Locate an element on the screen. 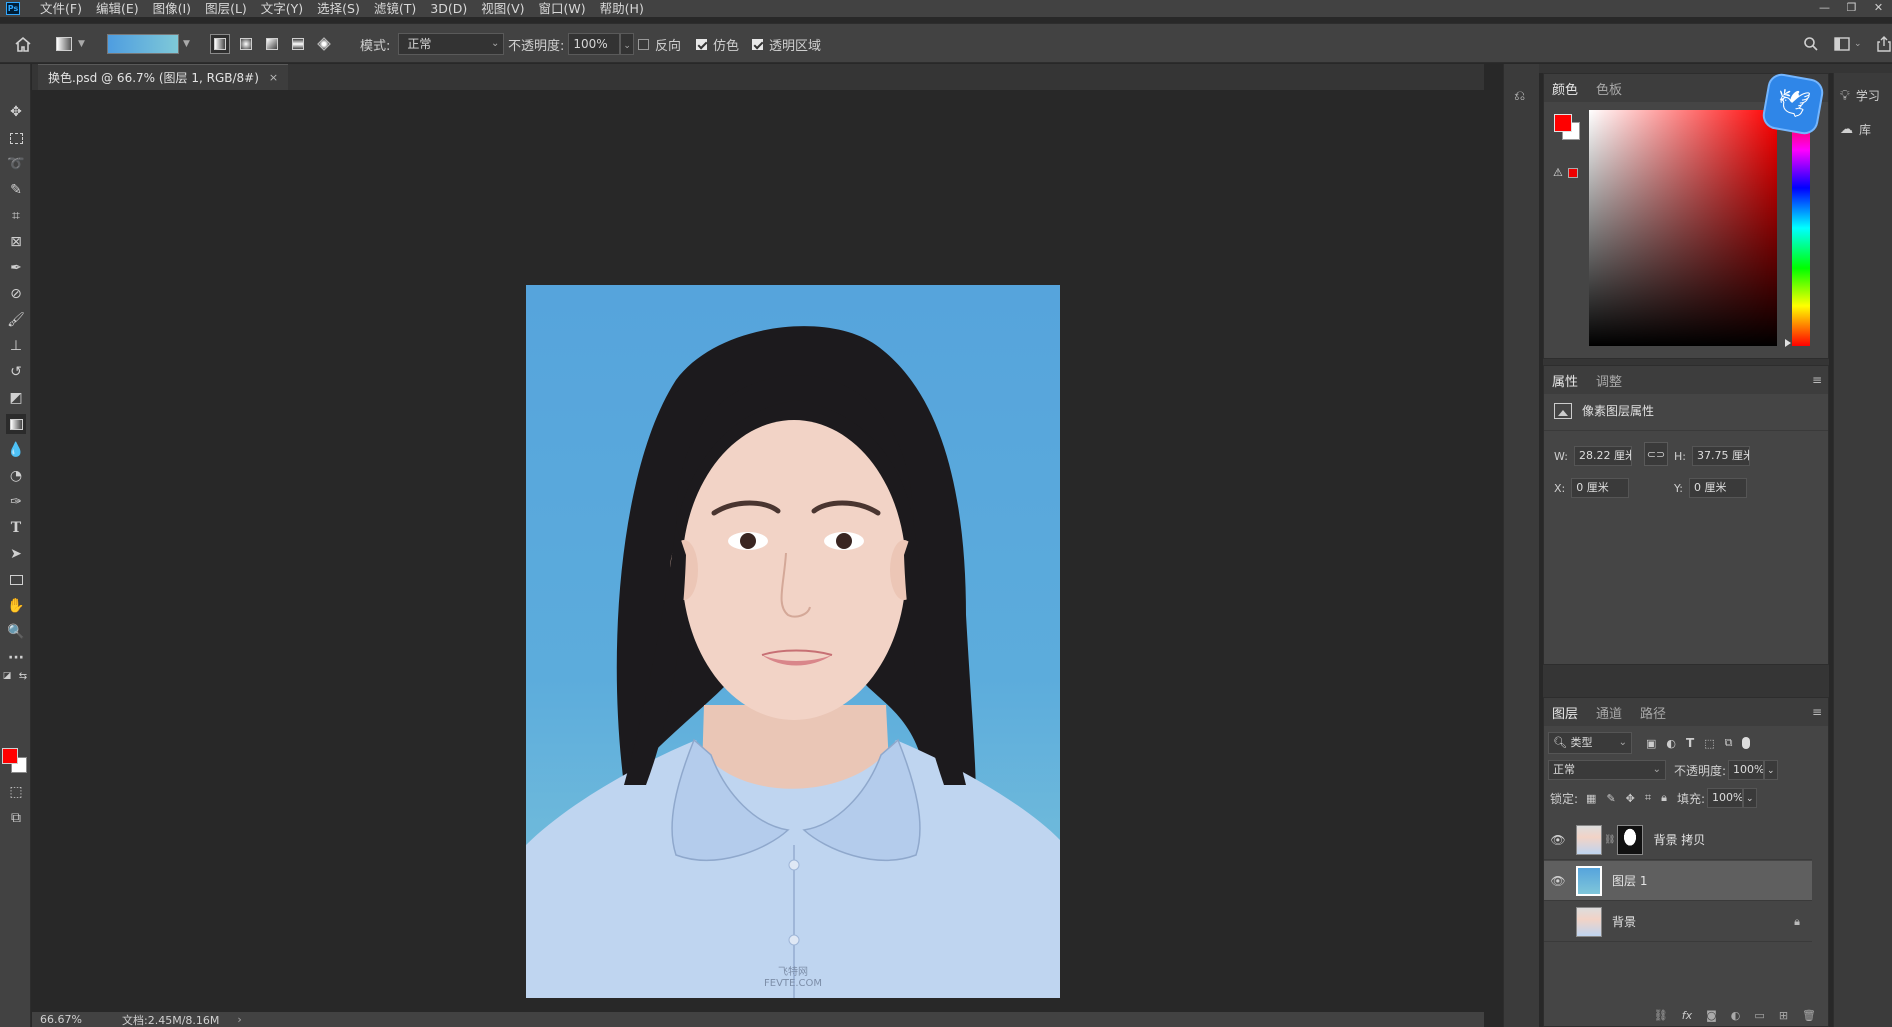  swap-colors-icon: ⇆ is located at coordinates (23, 676).